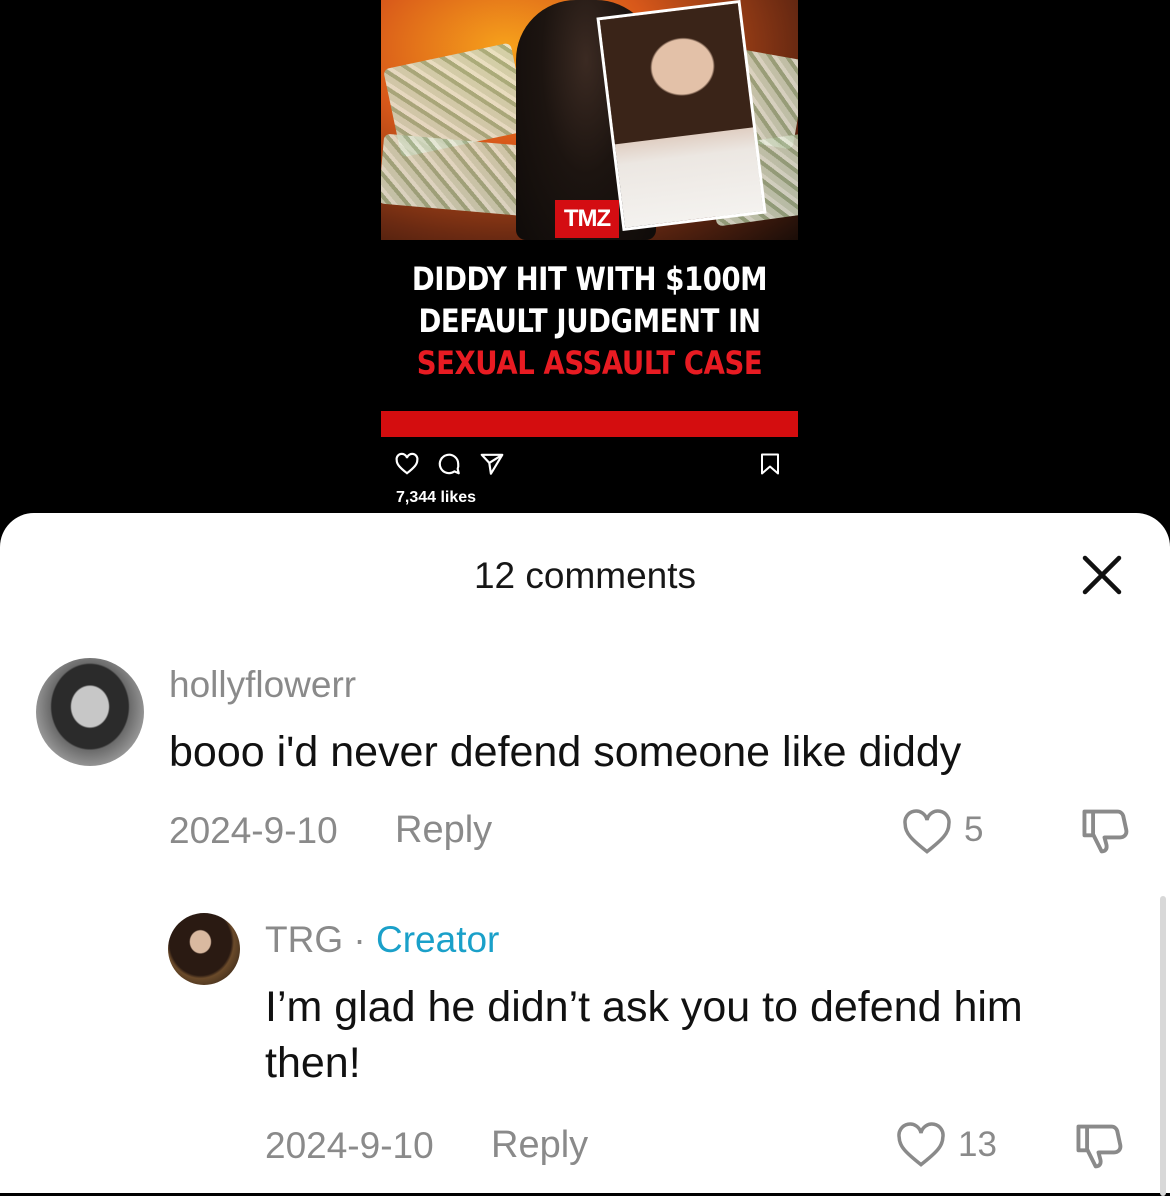  Describe the element at coordinates (770, 464) in the screenshot. I see `bookmark-icon` at that location.